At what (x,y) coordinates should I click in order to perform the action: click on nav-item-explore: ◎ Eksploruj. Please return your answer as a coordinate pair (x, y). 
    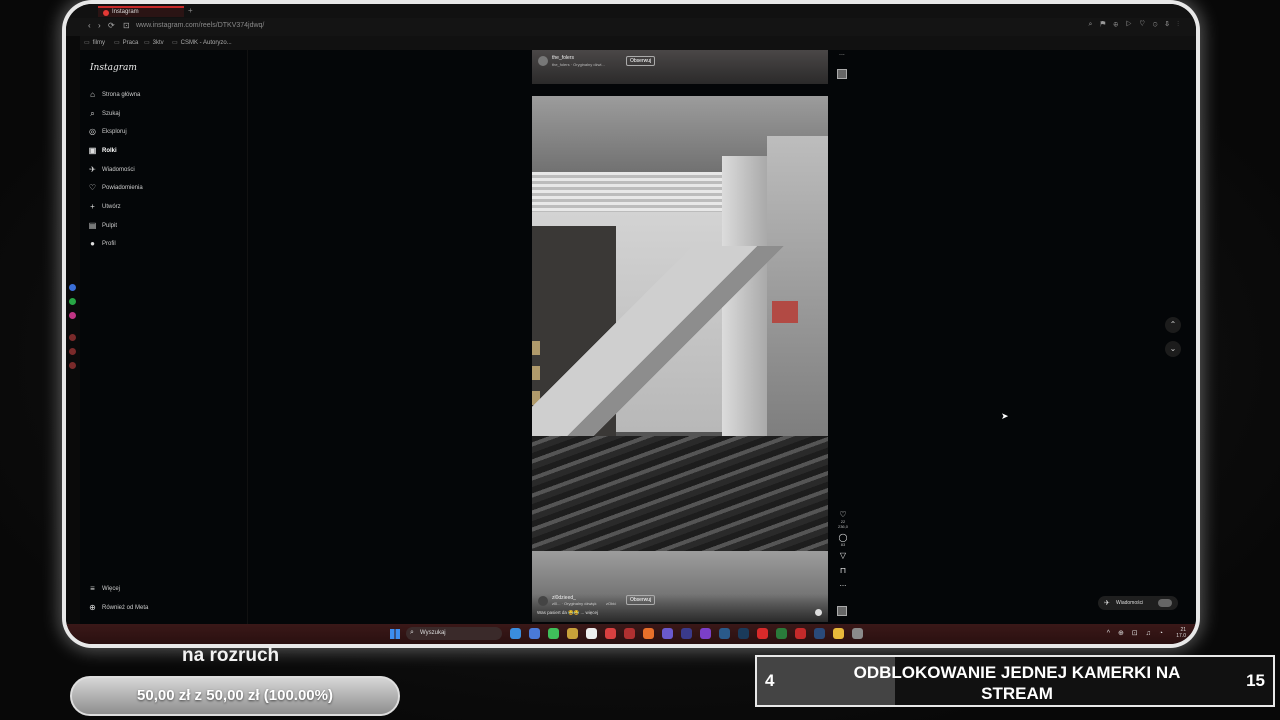
    Looking at the image, I should click on (107, 131).